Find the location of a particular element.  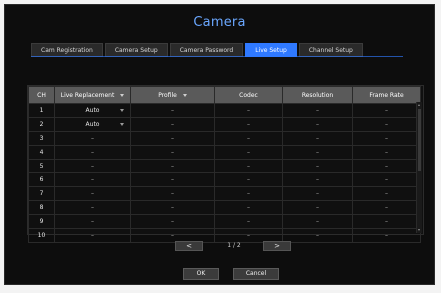

table-row: 8 – – – – – is located at coordinates (224, 208).